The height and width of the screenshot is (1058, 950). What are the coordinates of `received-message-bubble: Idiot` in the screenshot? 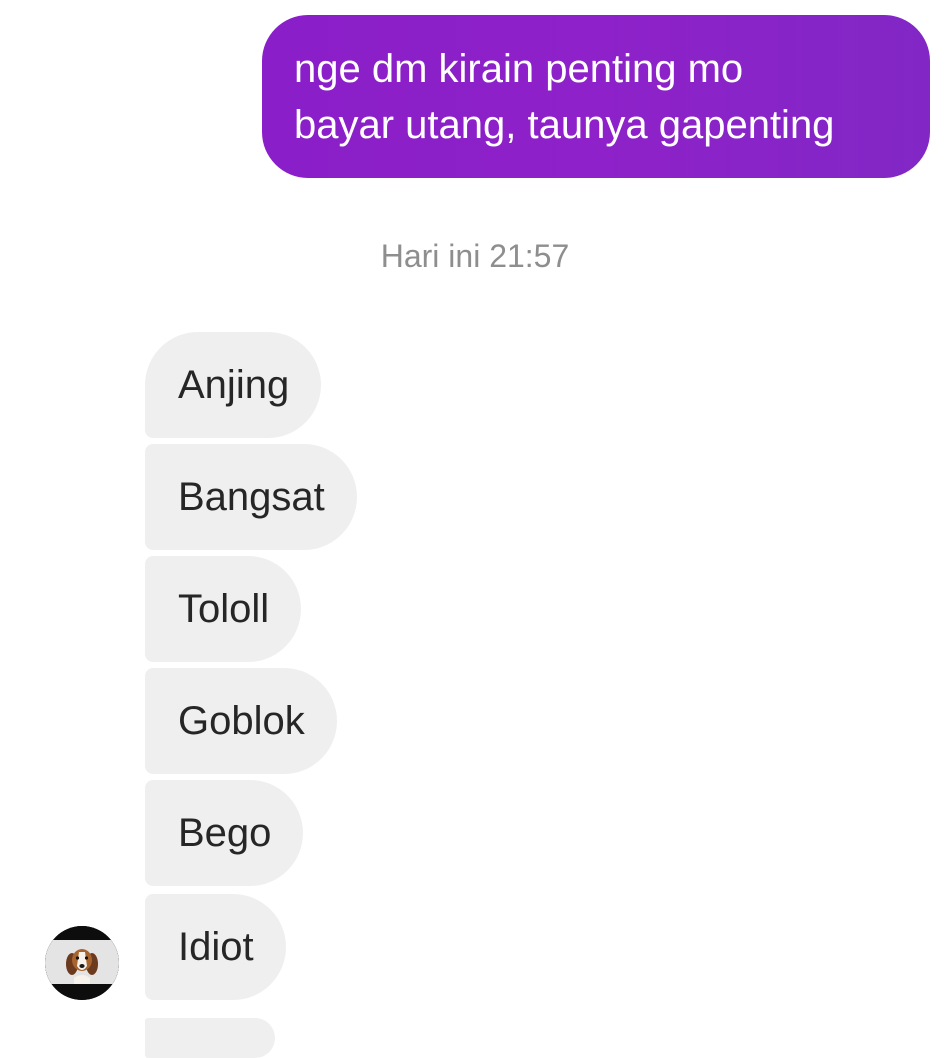 It's located at (215, 947).